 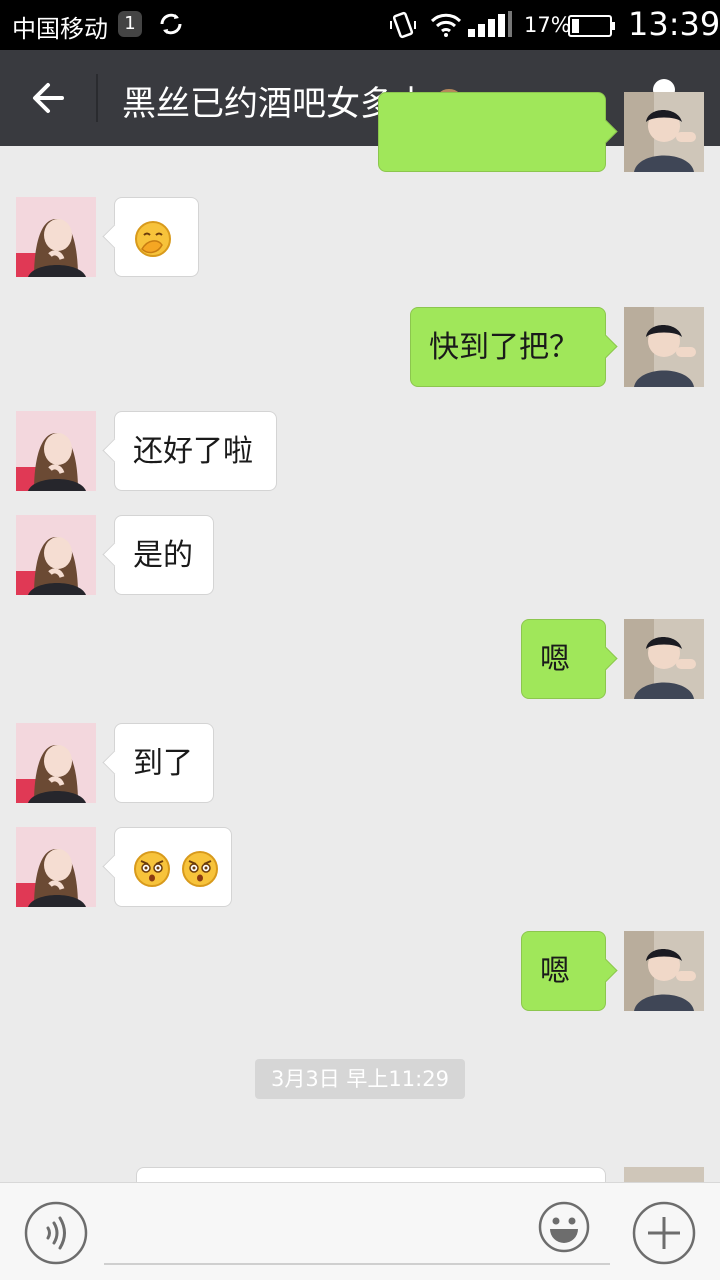 What do you see at coordinates (664, 1233) in the screenshot?
I see `plus-icon` at bounding box center [664, 1233].